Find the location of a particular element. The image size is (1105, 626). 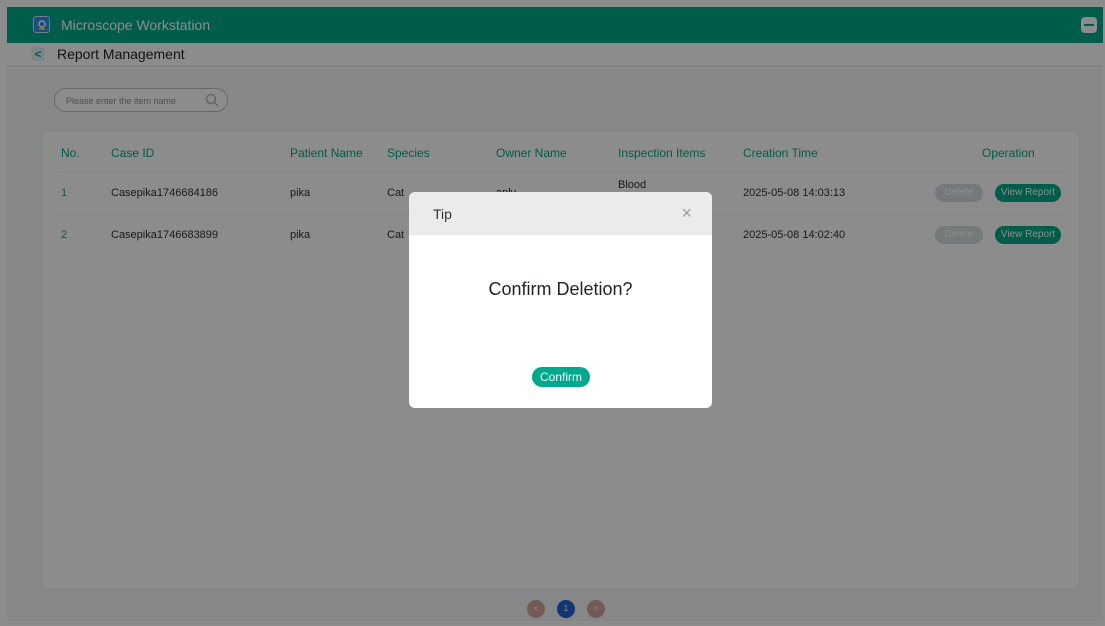

confirm-button: Confirm is located at coordinates (561, 377).